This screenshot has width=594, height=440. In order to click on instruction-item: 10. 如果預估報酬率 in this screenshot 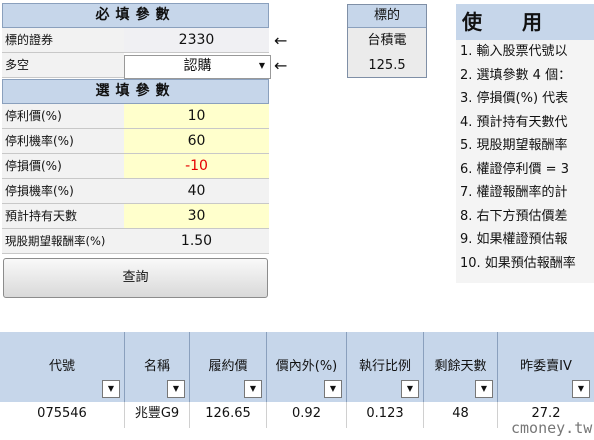, I will do `click(518, 263)`.